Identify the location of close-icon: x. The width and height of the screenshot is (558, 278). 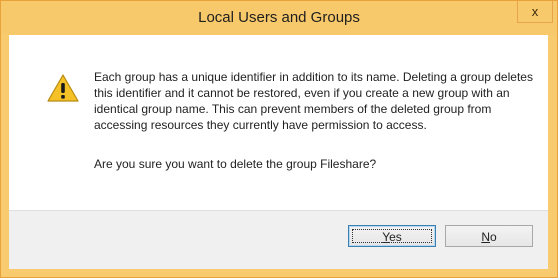
(535, 11).